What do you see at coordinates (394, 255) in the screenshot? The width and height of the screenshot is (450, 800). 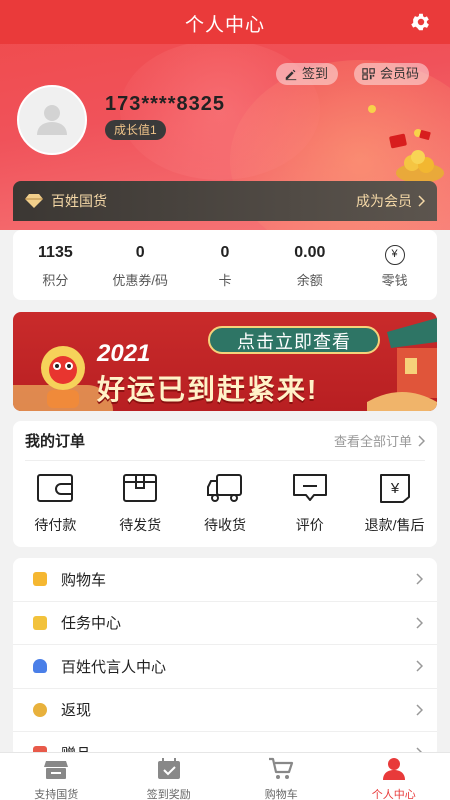 I see `yuan-coin-icon: ¥` at bounding box center [394, 255].